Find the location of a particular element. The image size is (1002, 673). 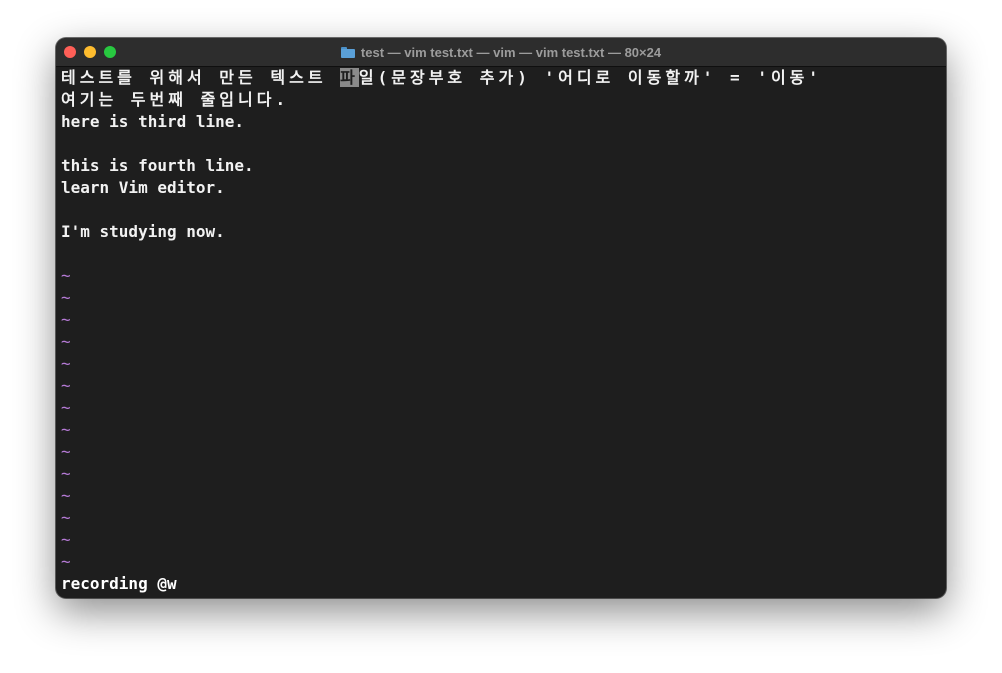

buffer-line-2: 여기는 두번째 줄입니다. is located at coordinates (175, 99).